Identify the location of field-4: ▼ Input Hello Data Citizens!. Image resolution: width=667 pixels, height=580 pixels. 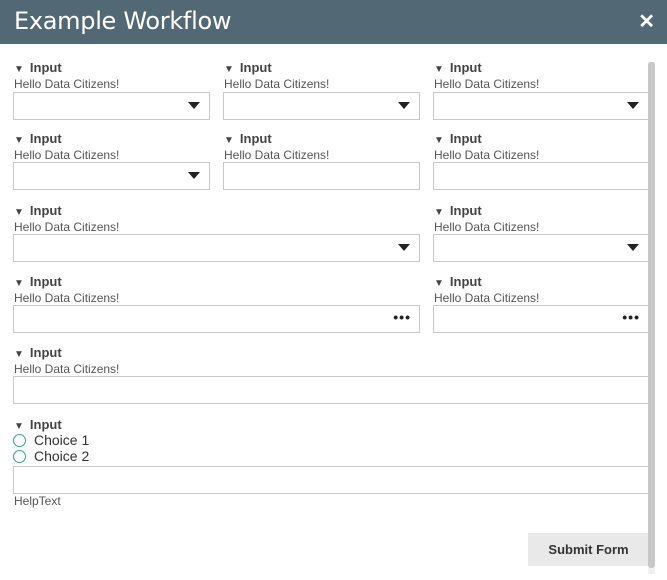
(66, 147).